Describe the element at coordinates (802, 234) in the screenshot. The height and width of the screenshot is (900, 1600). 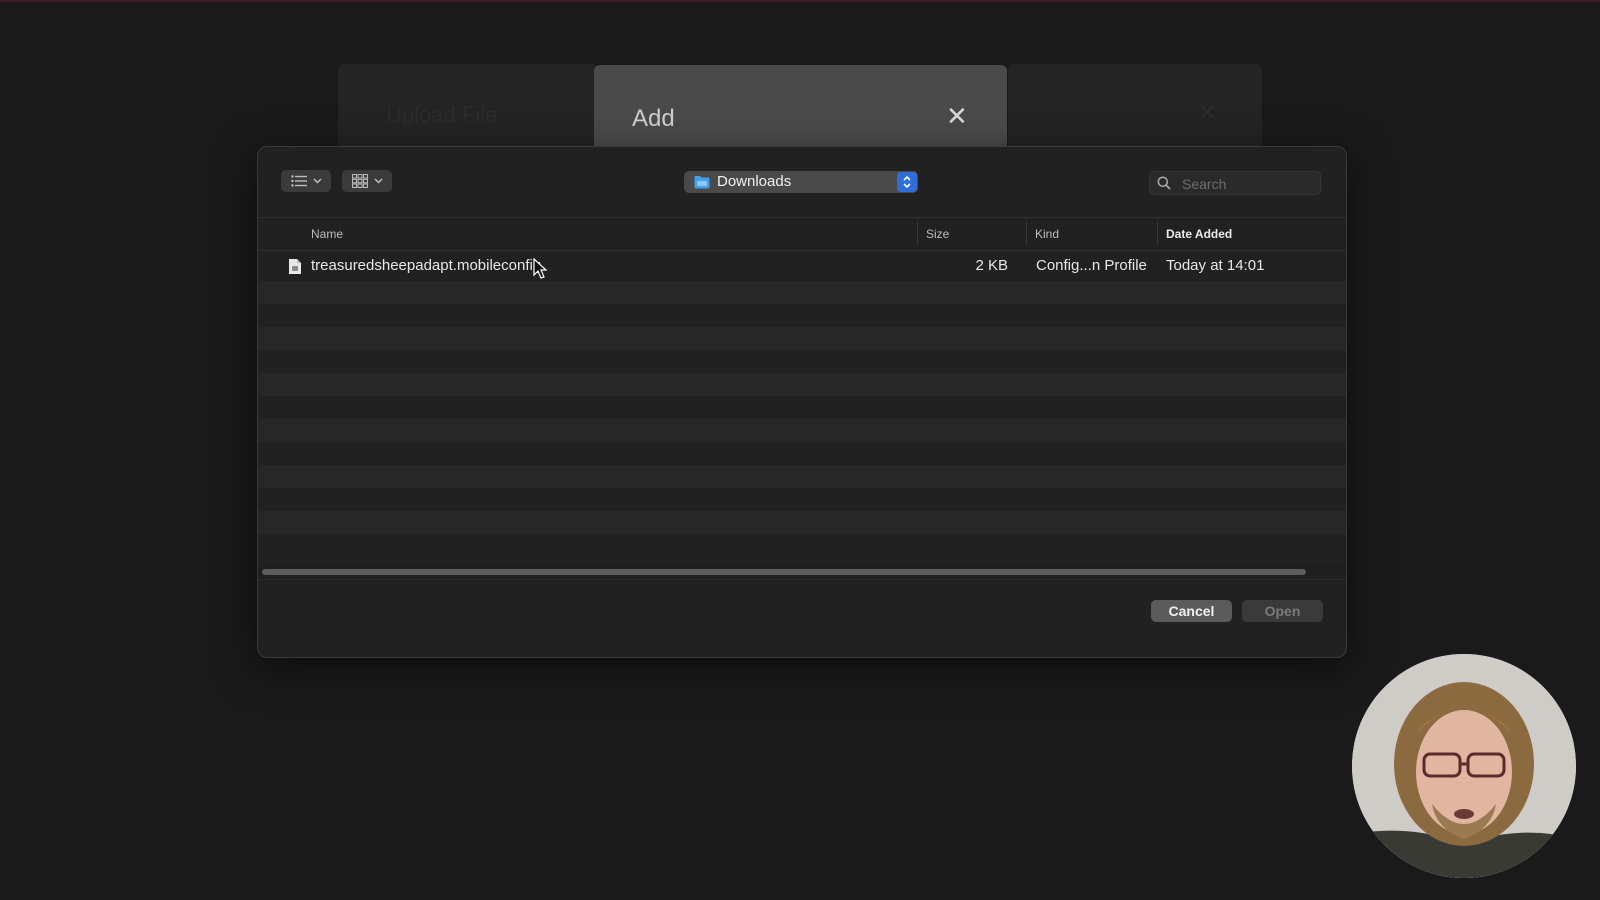
I see `file-list-header: Name Size Kind Date Added` at that location.